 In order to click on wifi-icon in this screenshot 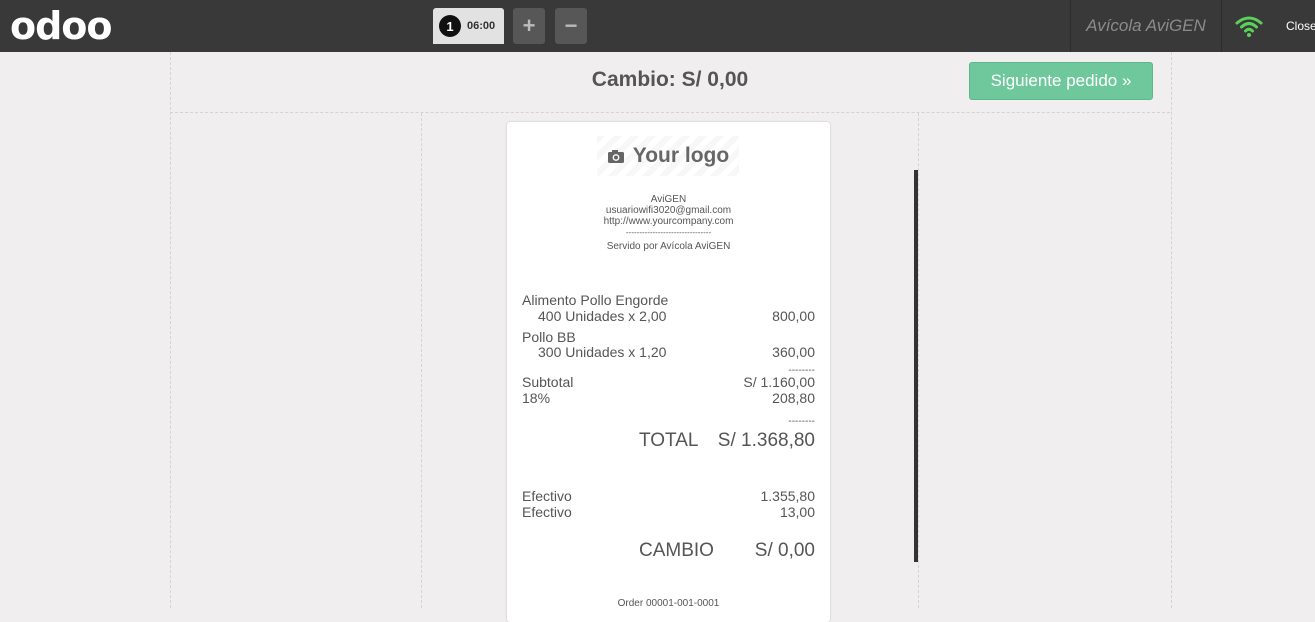, I will do `click(1249, 26)`.